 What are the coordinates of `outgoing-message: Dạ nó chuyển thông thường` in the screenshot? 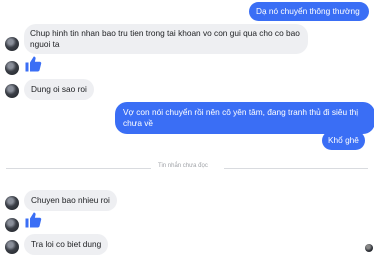 It's located at (309, 11).